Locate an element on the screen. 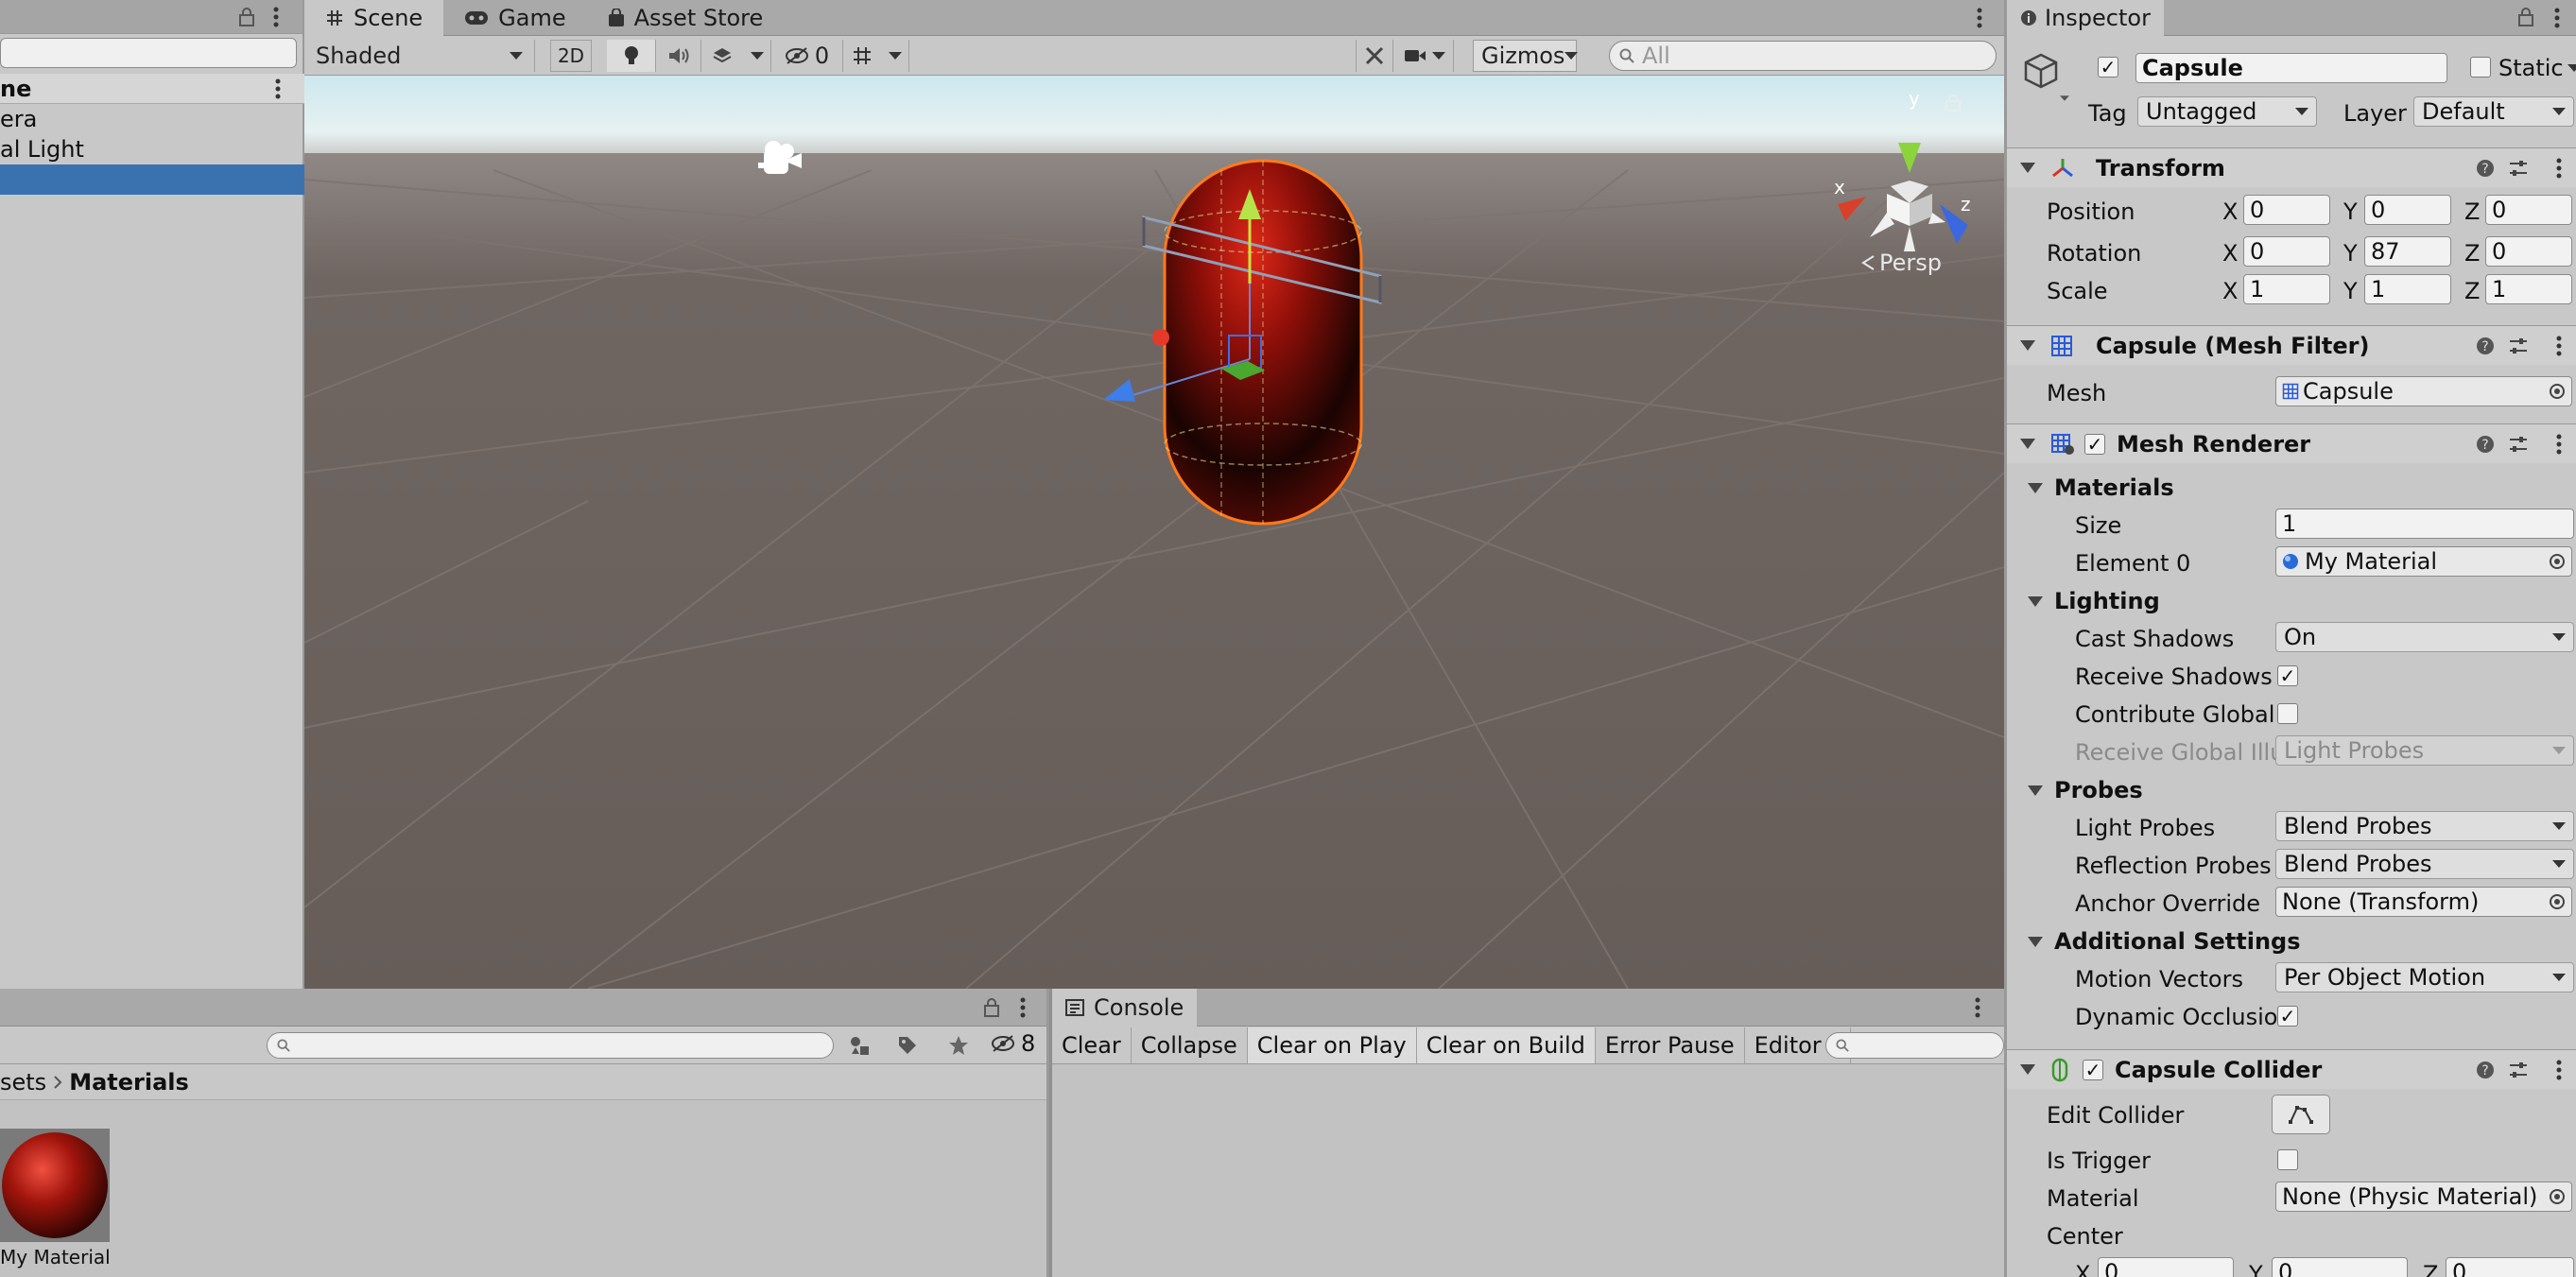  filter-by-type-icon is located at coordinates (860, 1045).